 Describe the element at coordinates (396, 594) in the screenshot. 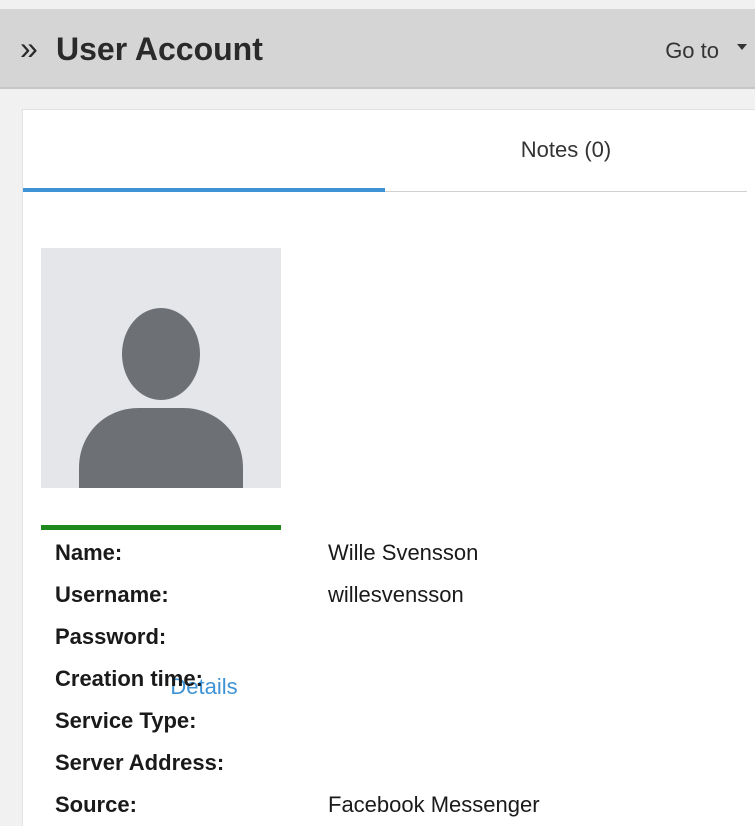

I see `detail-value: willesvensson` at that location.